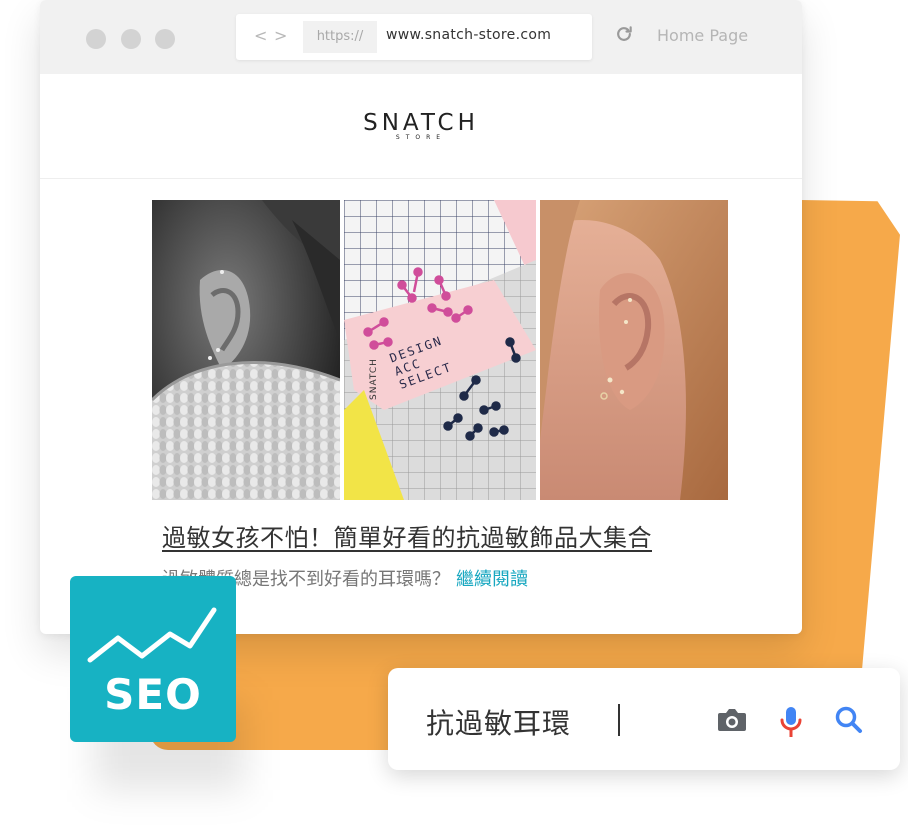 The width and height of the screenshot is (908, 832). I want to click on url-text: www.snatch-store.com, so click(468, 35).